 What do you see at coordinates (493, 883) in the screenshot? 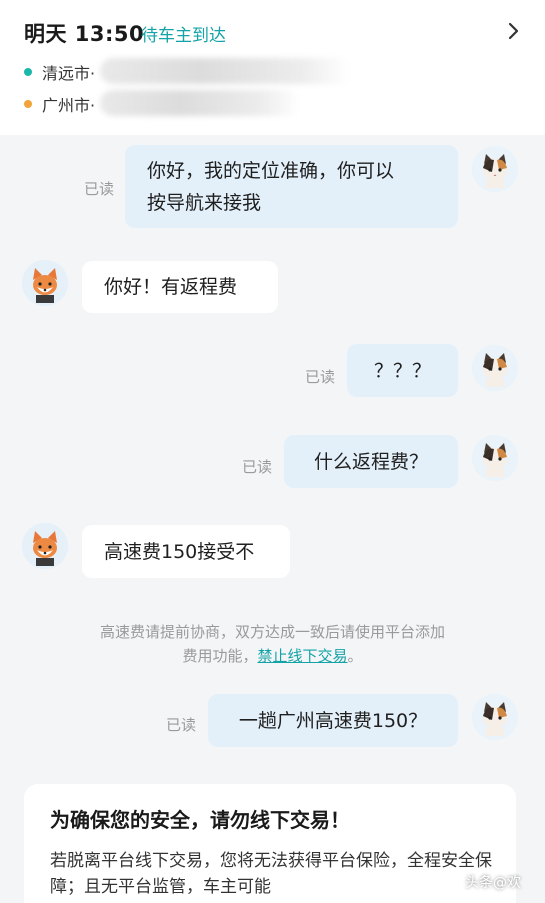
I see `watermark: 头条@欢` at bounding box center [493, 883].